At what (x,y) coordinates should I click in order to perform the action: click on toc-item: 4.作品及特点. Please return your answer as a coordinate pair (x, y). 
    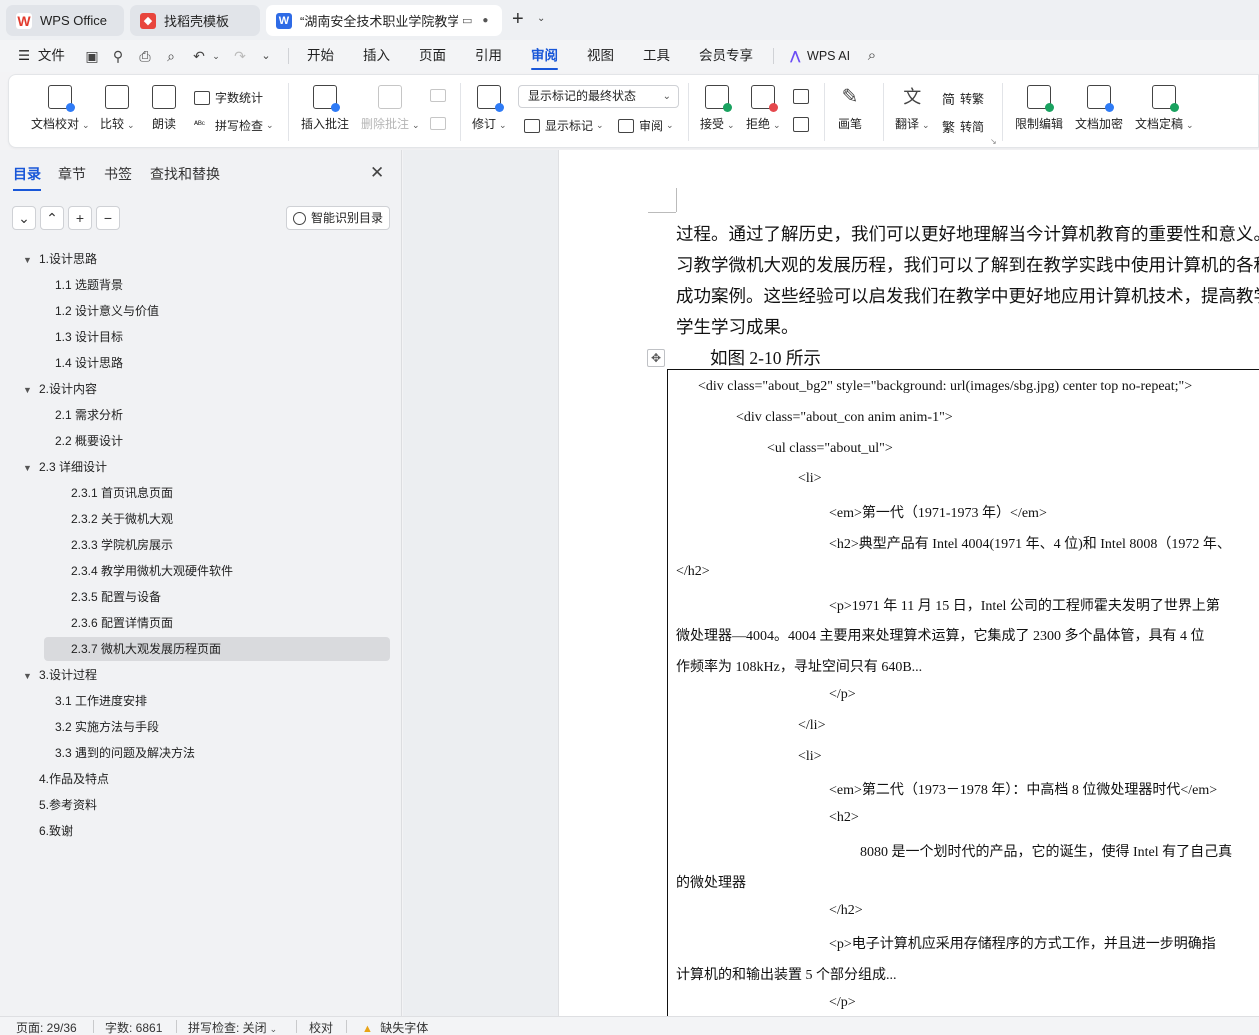
    Looking at the image, I should click on (74, 779).